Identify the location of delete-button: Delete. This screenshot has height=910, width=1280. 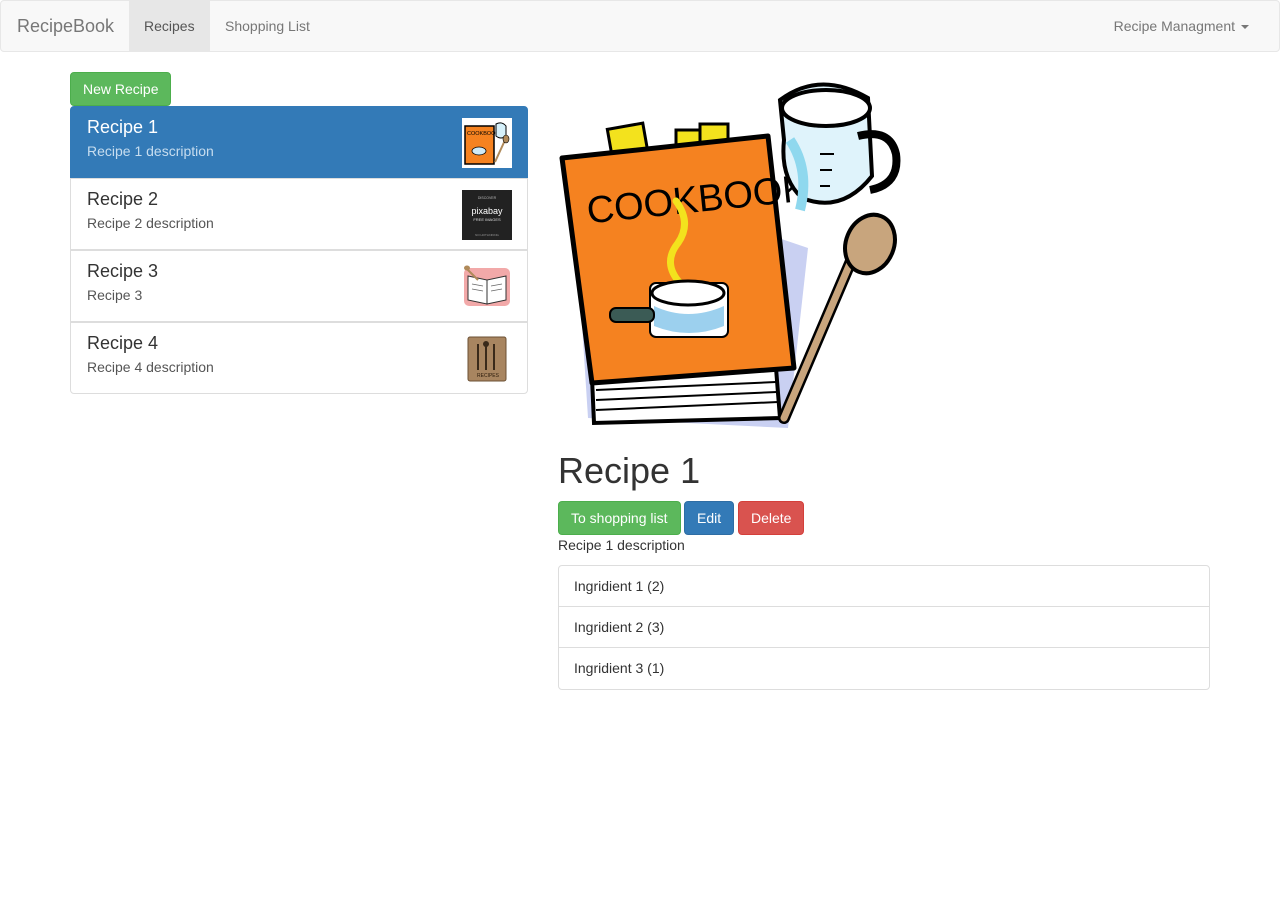
(771, 518).